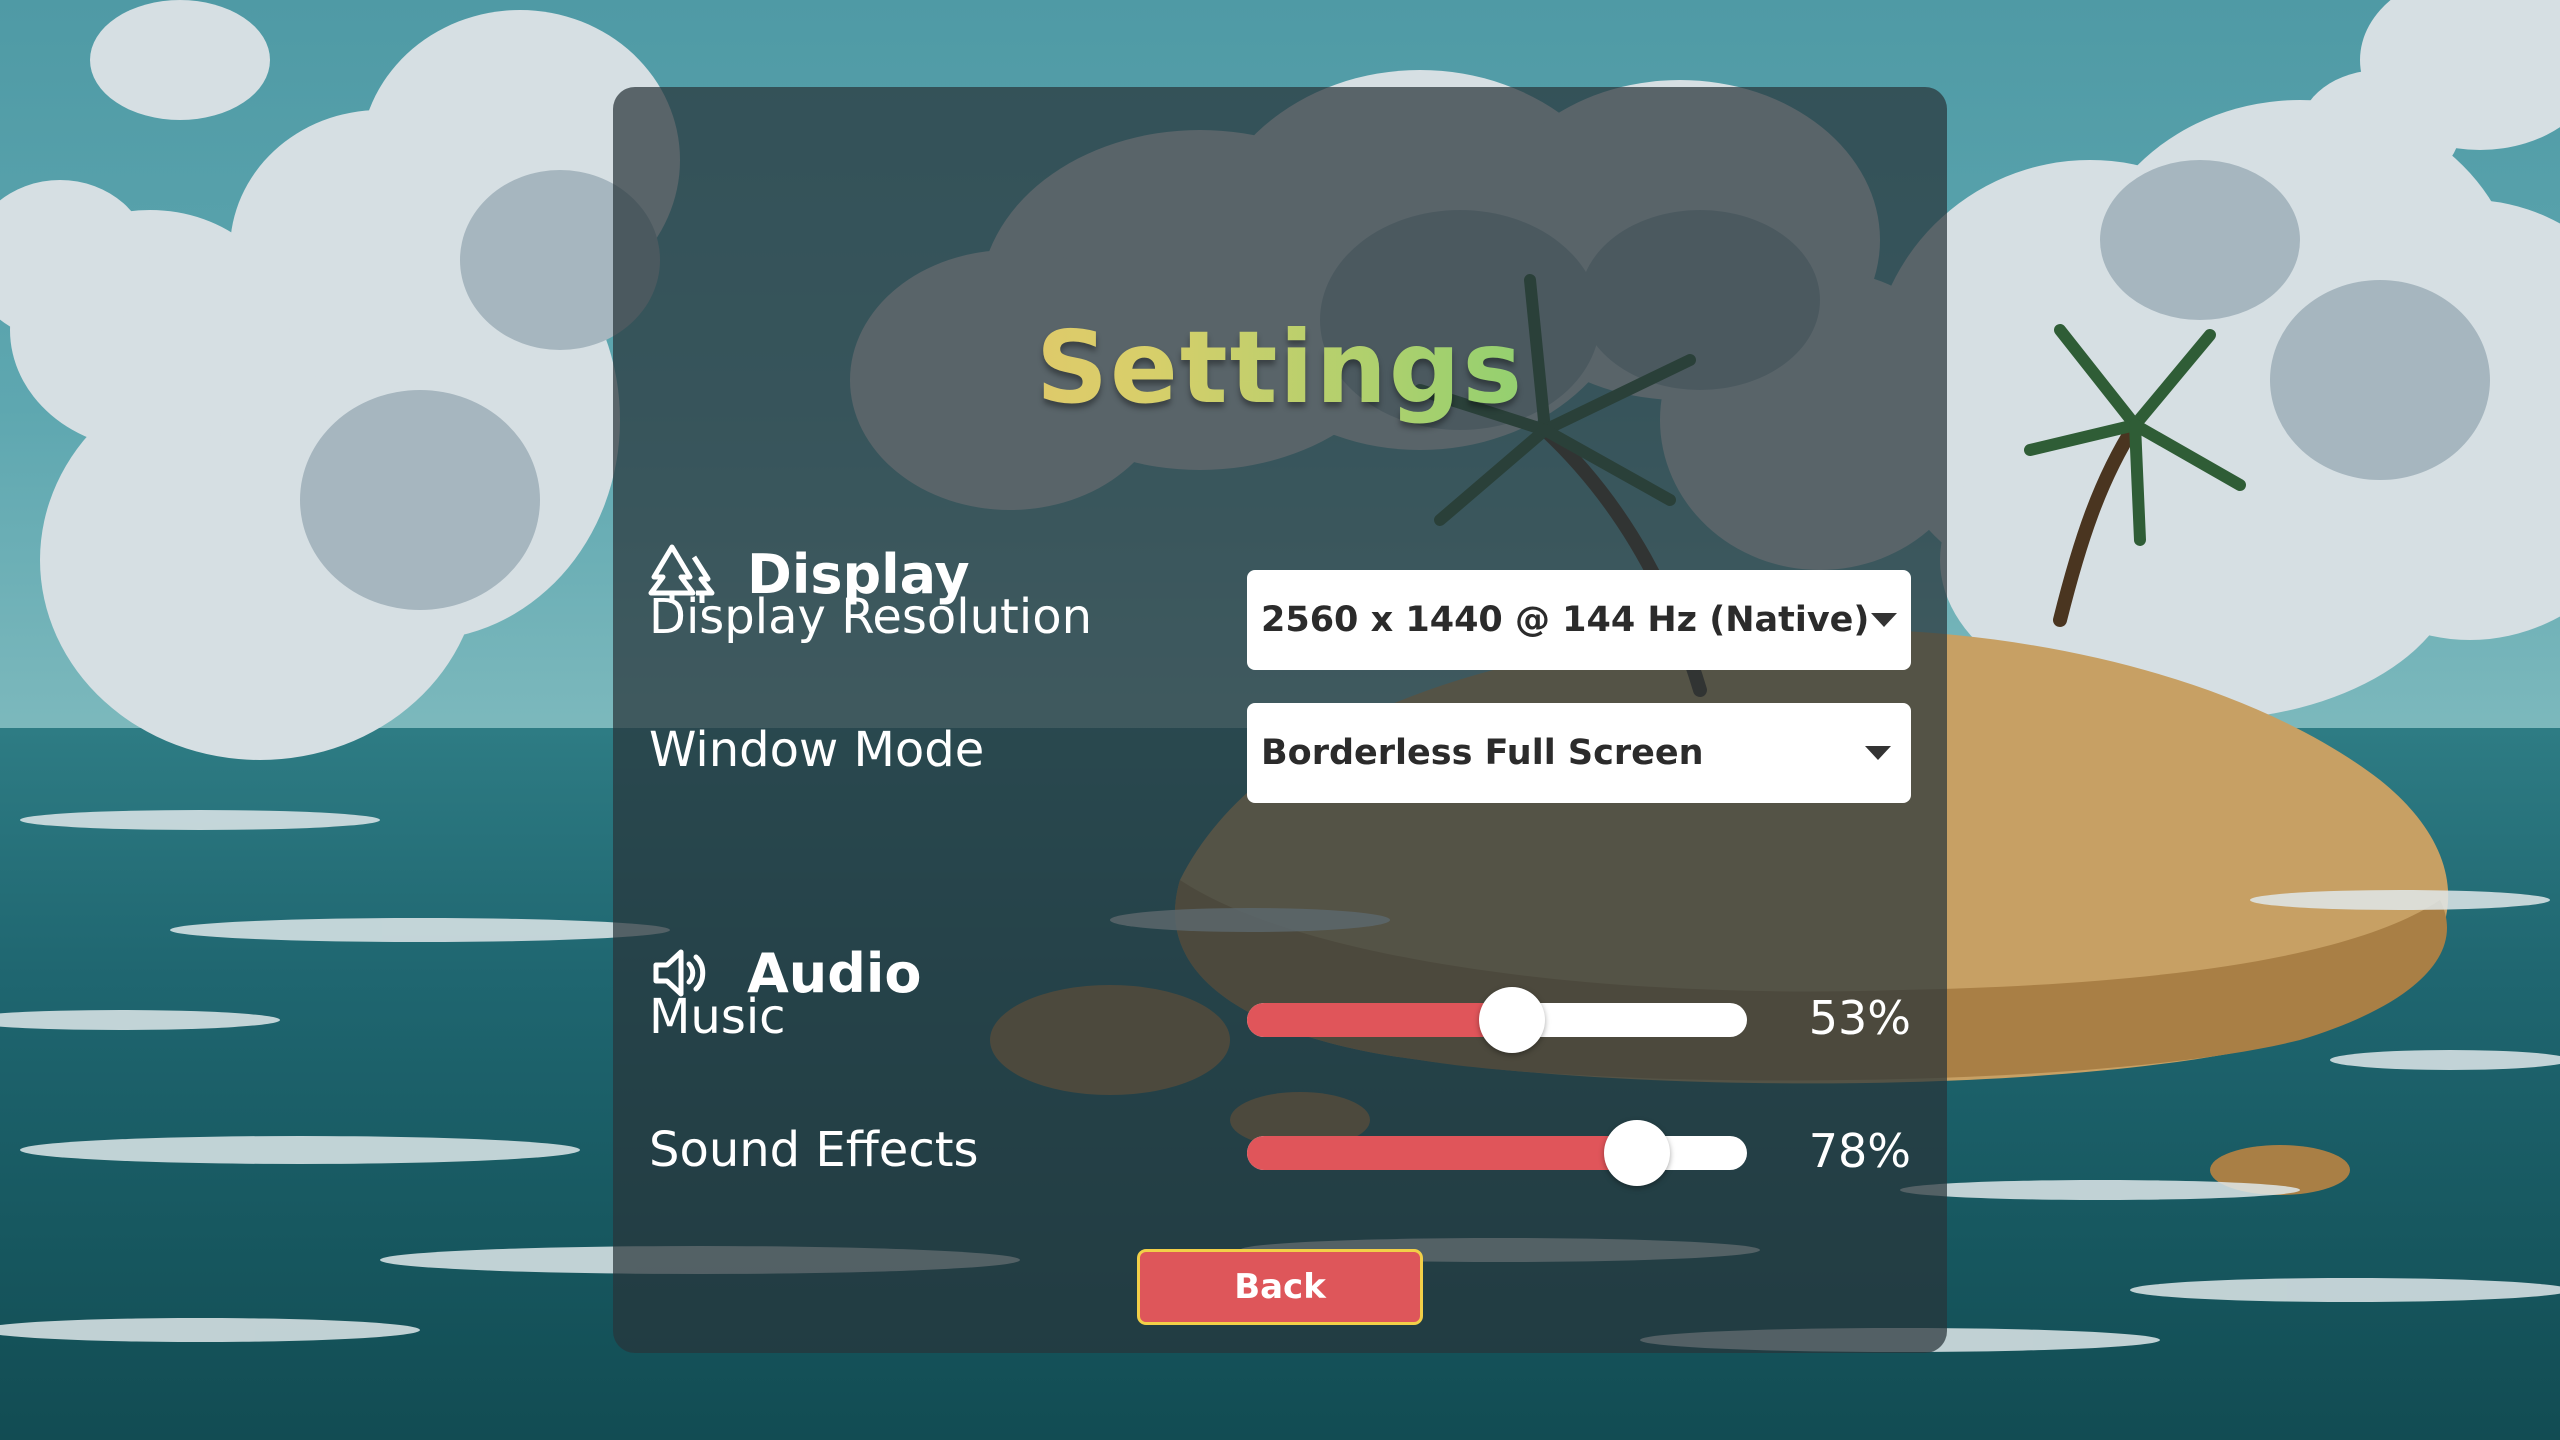  I want to click on sound-effects-value: 78%, so click(1859, 1151).